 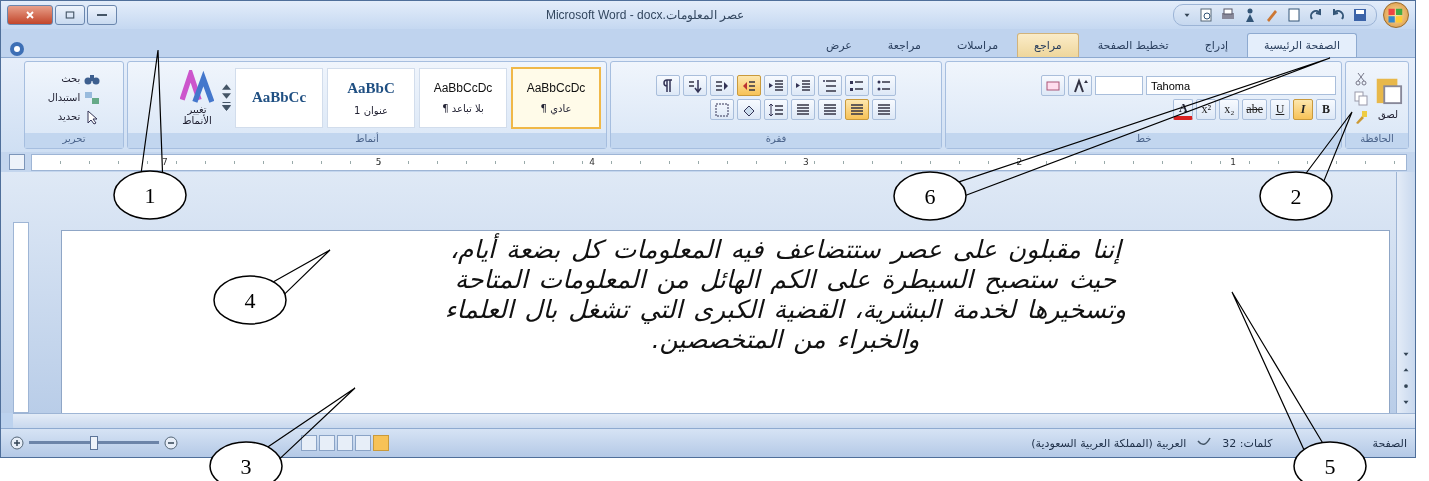 I want to click on ribbon-tab: عرض, so click(x=838, y=45).